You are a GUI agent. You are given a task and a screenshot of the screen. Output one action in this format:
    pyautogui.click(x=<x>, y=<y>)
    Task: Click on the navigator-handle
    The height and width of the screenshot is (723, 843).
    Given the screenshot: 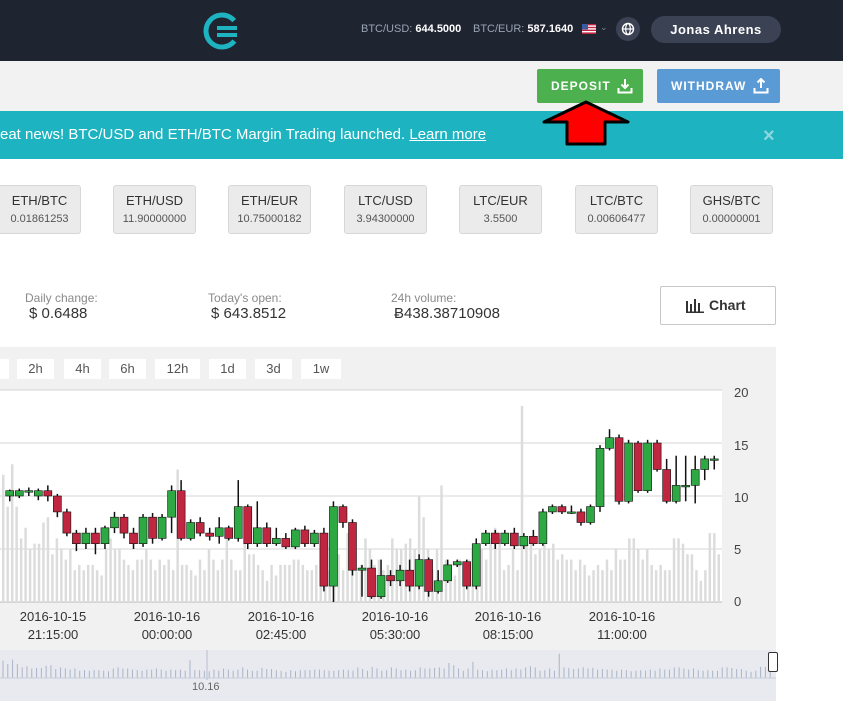 What is the action you would take?
    pyautogui.click(x=773, y=662)
    